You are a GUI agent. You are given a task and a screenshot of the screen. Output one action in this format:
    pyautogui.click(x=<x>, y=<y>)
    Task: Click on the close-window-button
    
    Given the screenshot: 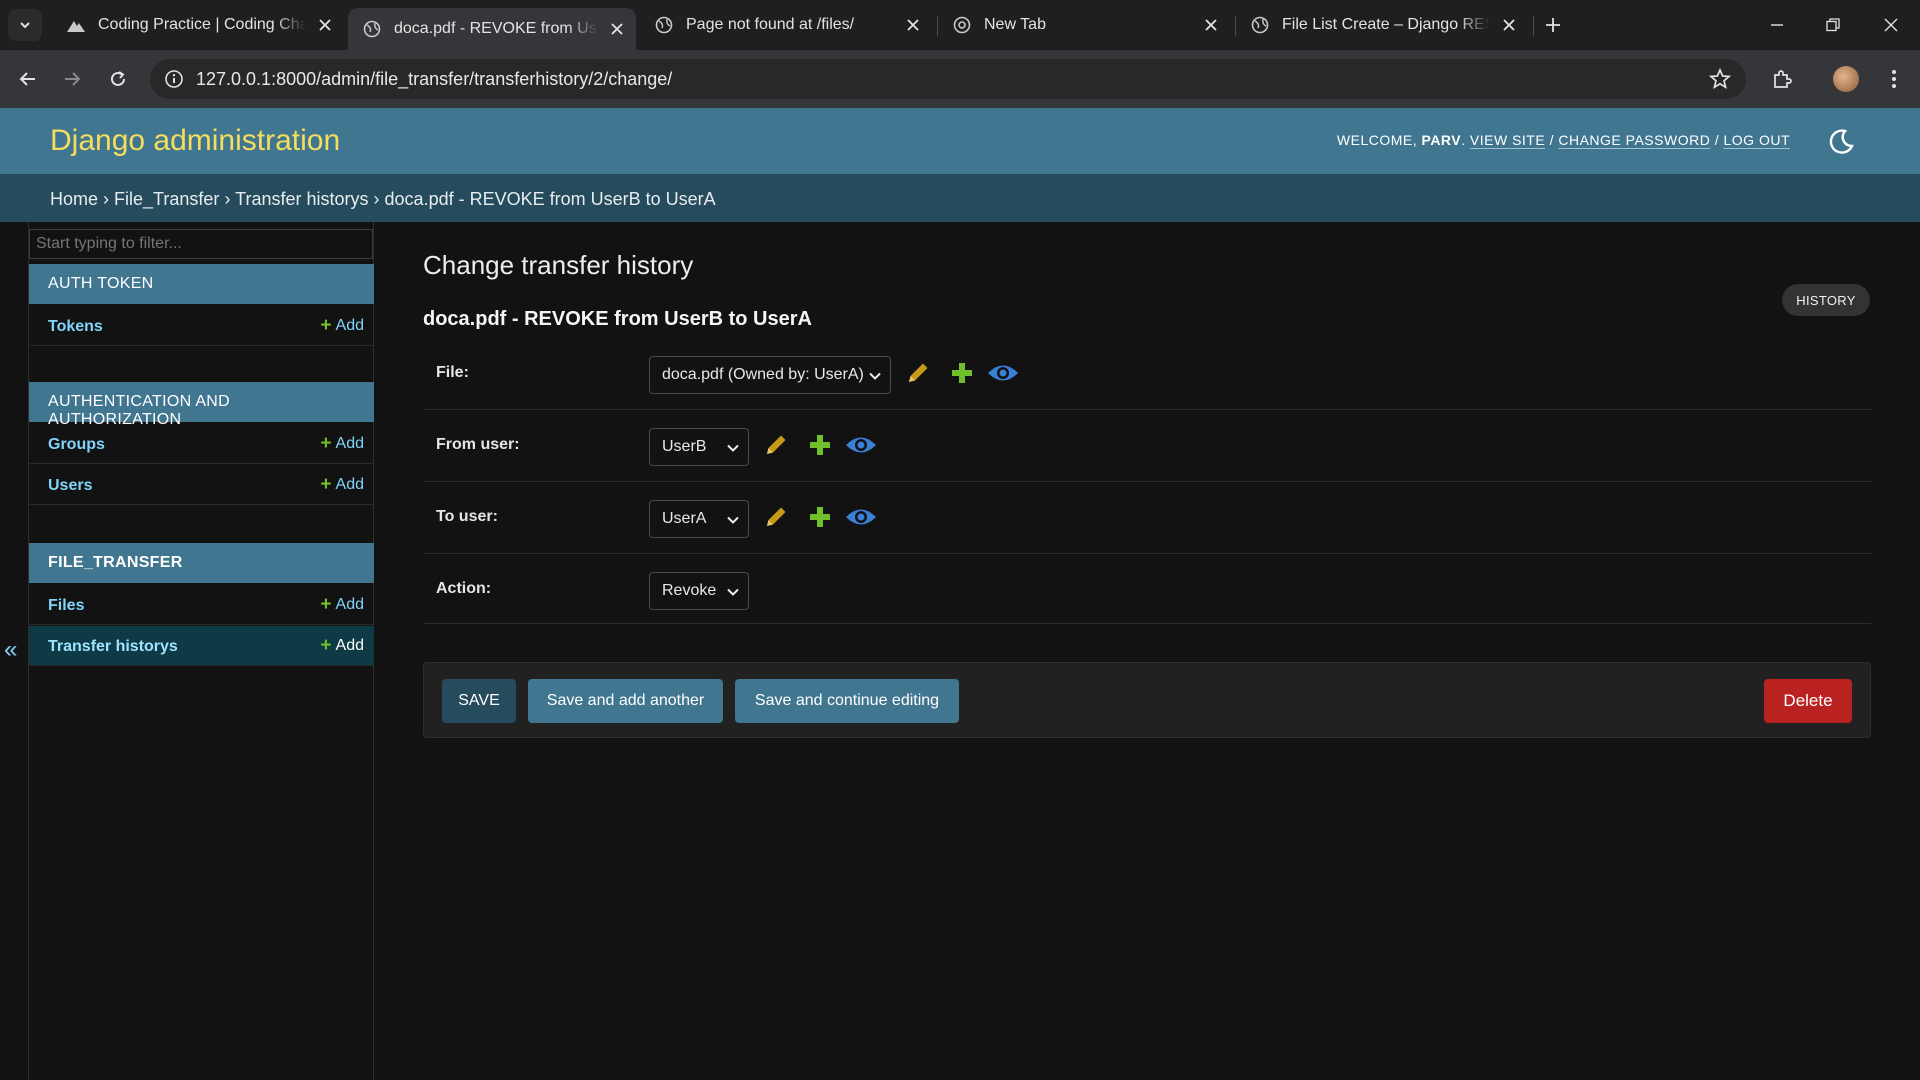 What is the action you would take?
    pyautogui.click(x=1891, y=25)
    